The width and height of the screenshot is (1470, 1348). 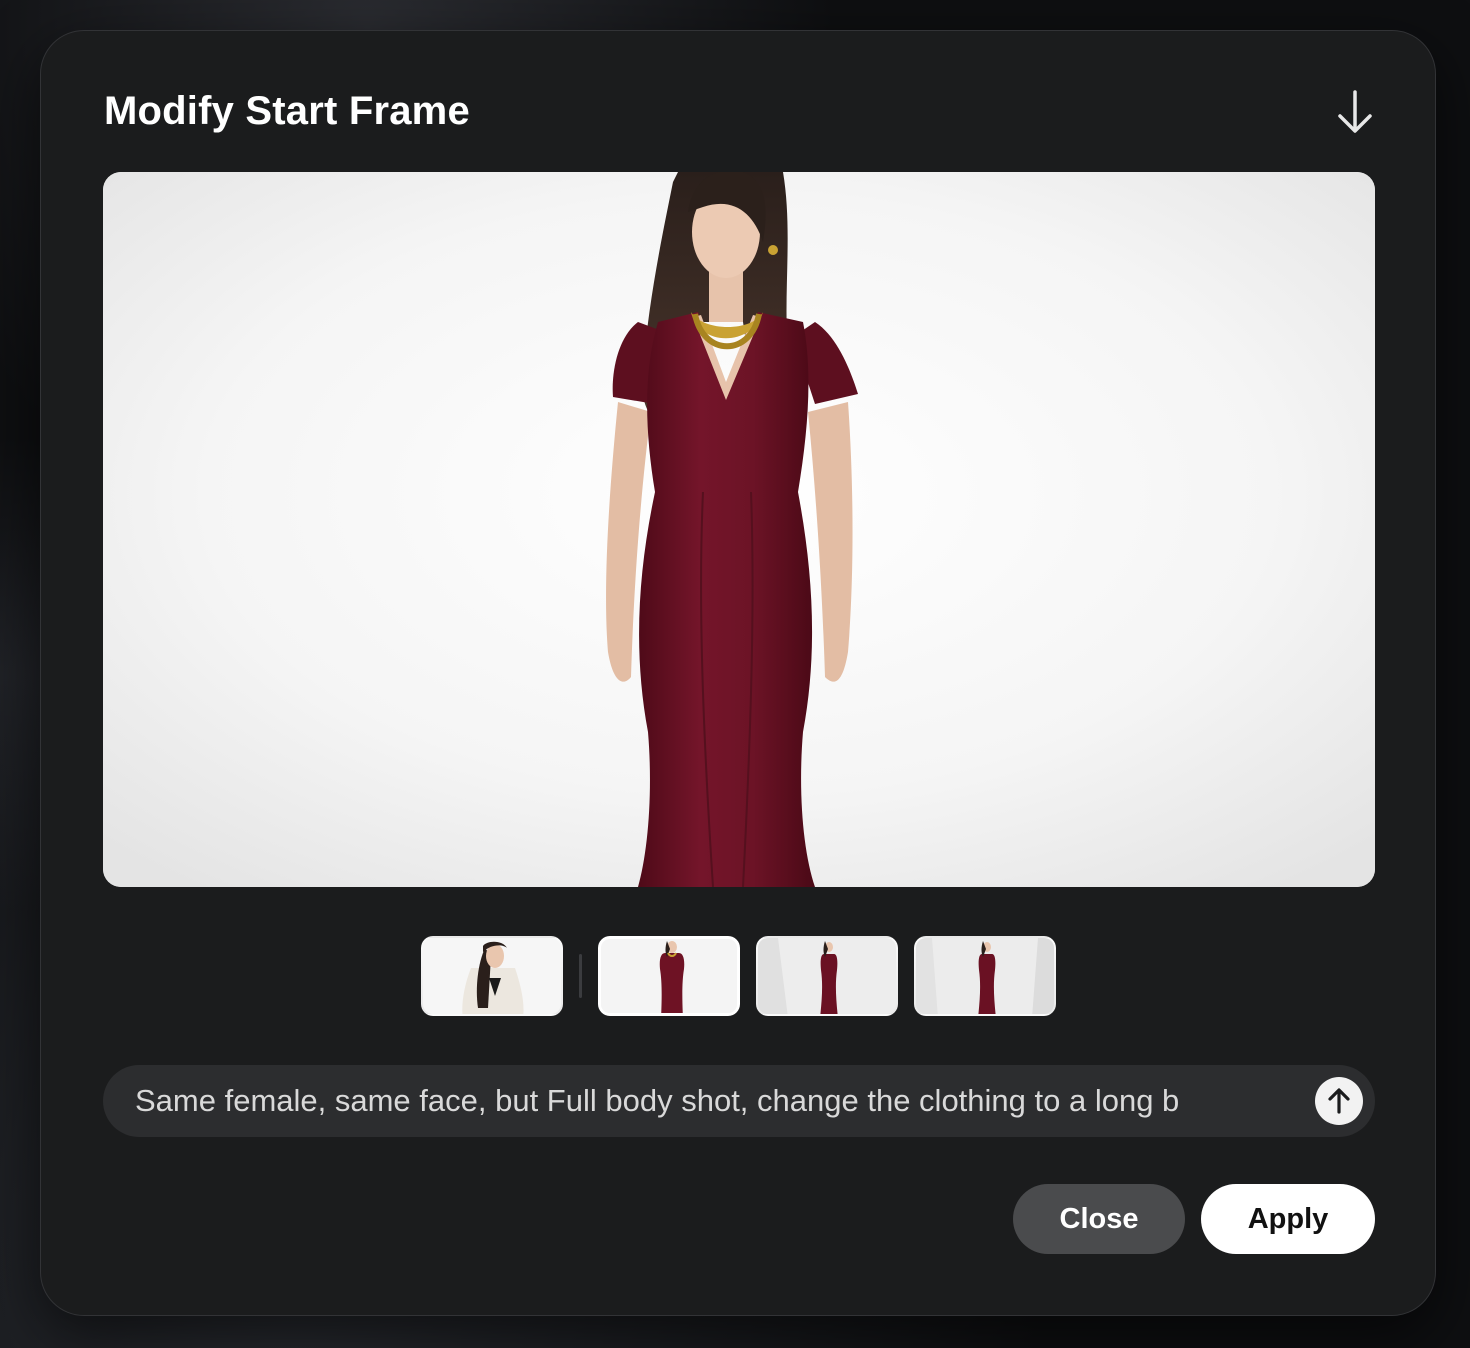 I want to click on download-button, so click(x=1355, y=112).